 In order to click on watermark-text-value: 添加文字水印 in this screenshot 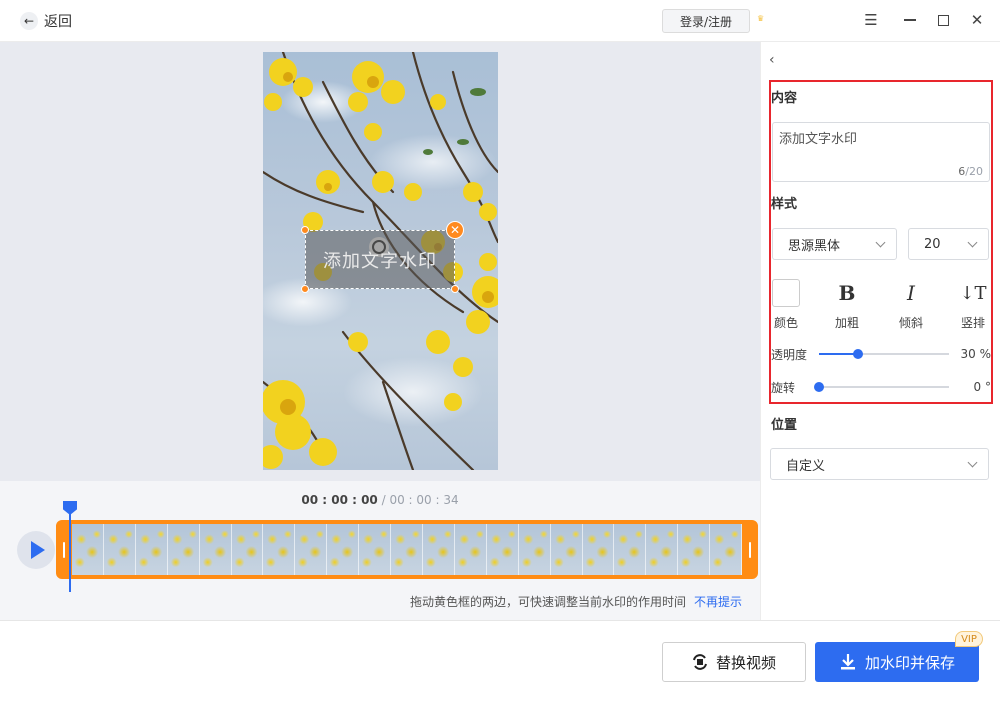, I will do `click(818, 139)`.